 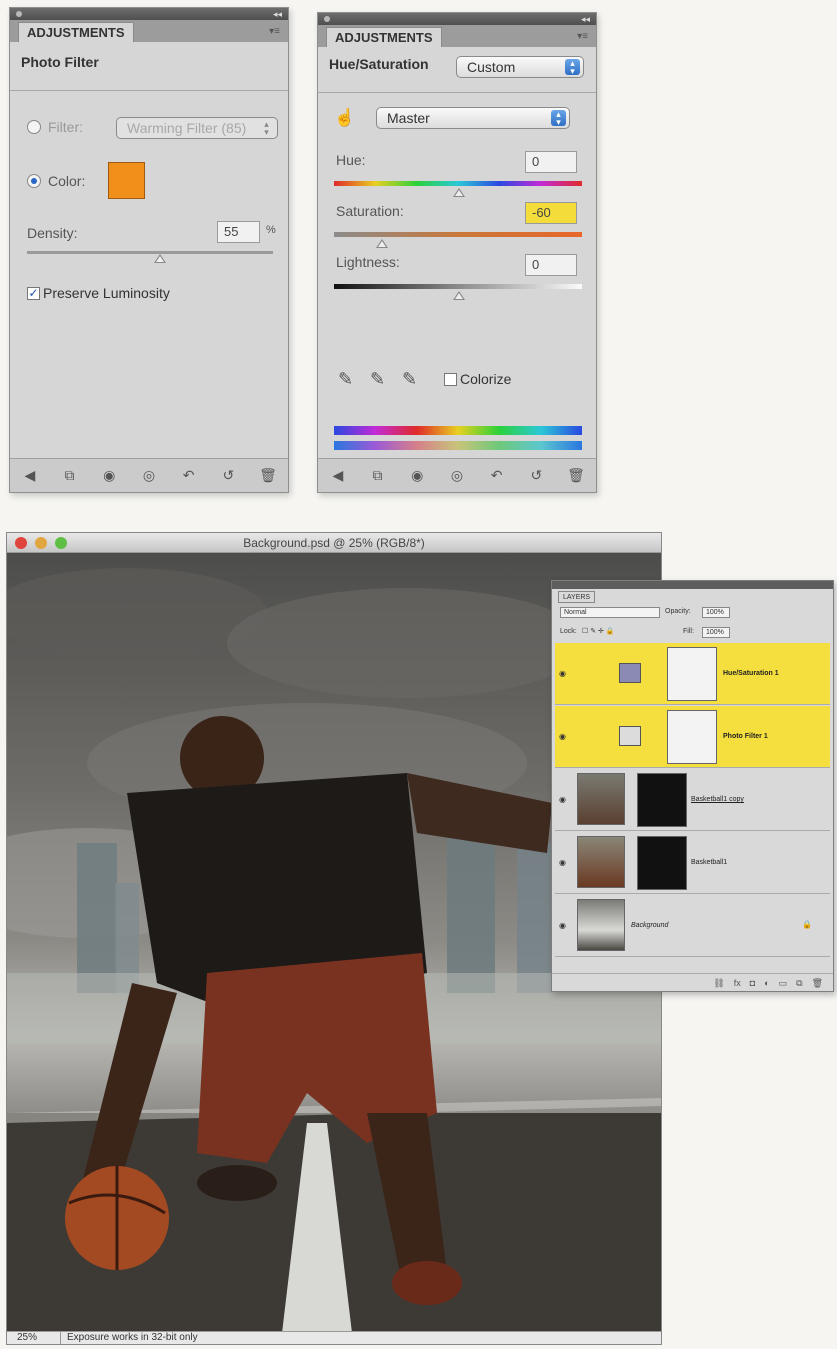 What do you see at coordinates (238, 232) in the screenshot?
I see `density-input: 55` at bounding box center [238, 232].